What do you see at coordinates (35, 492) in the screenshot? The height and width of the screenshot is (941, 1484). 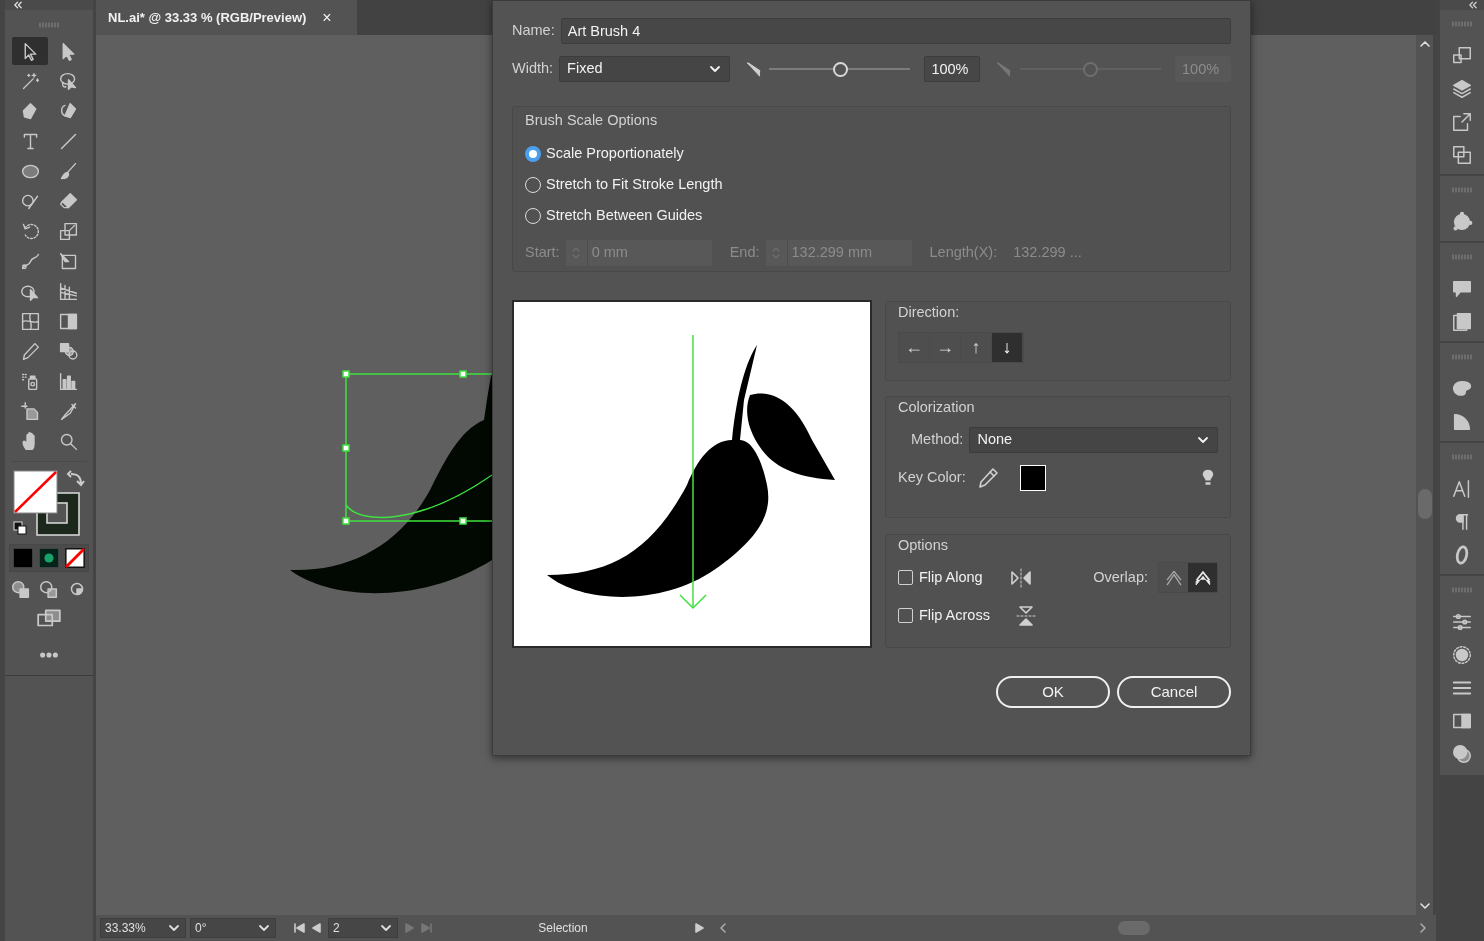 I see `fill-swatch` at bounding box center [35, 492].